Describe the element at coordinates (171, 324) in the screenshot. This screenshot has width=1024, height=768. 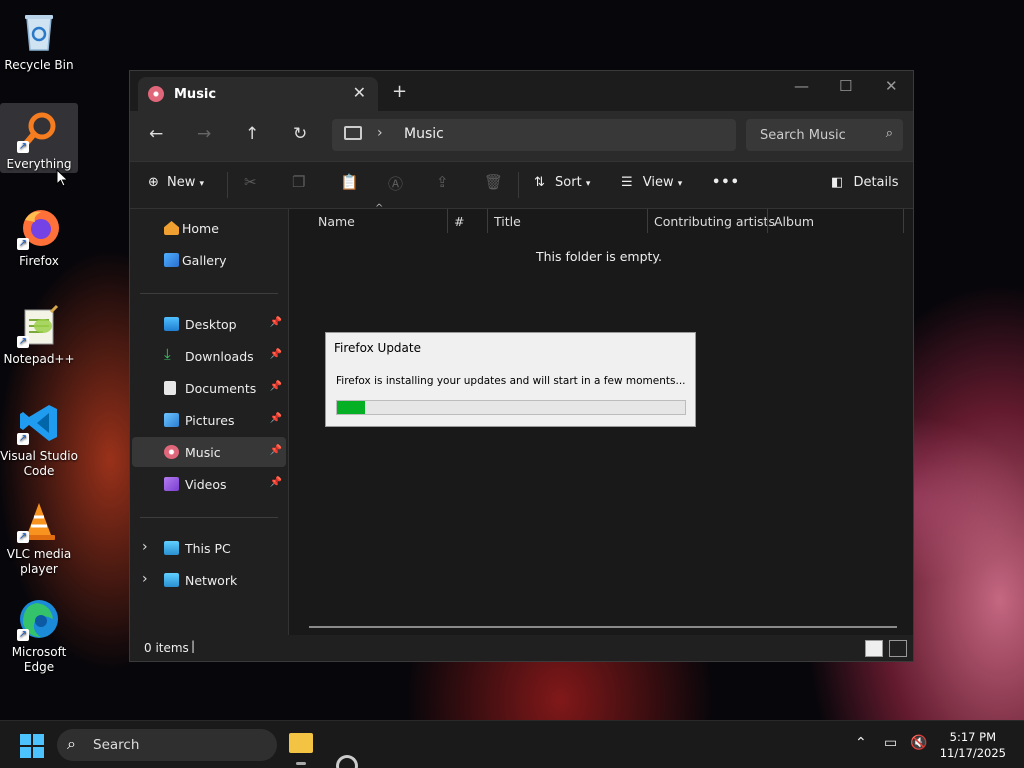
I see `desktop-folder-icon` at that location.